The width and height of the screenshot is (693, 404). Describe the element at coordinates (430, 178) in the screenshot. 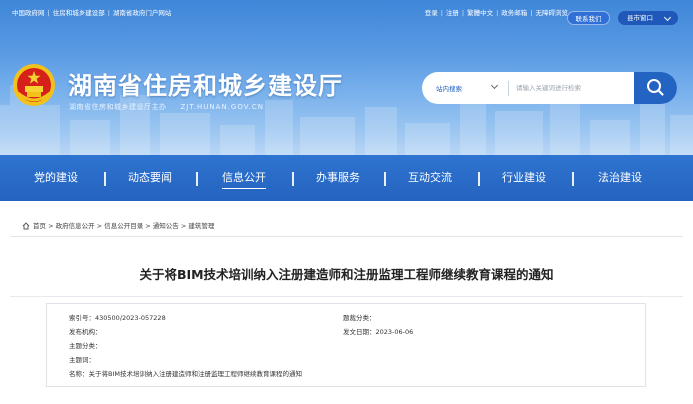

I see `nav-interaction: 互动交流` at that location.